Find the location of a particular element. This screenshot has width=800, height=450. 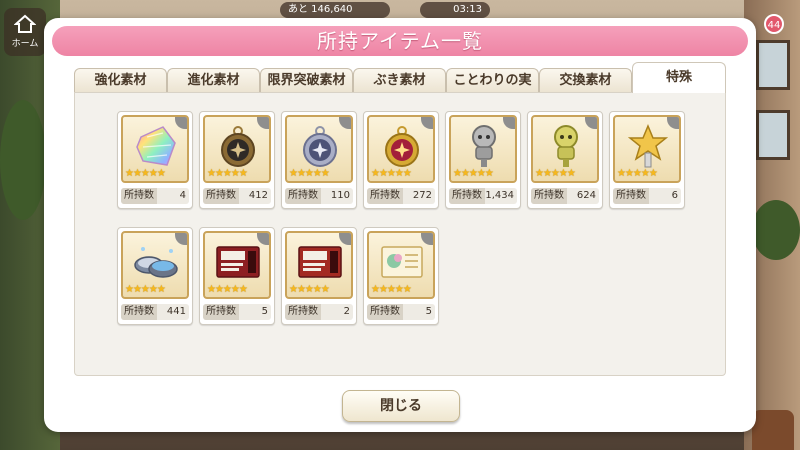

item-count: 624 is located at coordinates (586, 195).